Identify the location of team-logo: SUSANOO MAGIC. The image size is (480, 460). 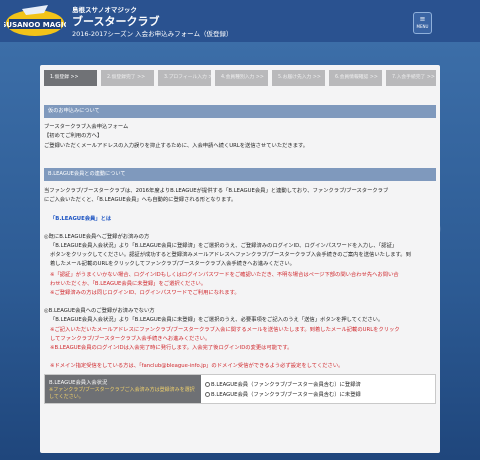
(35, 21).